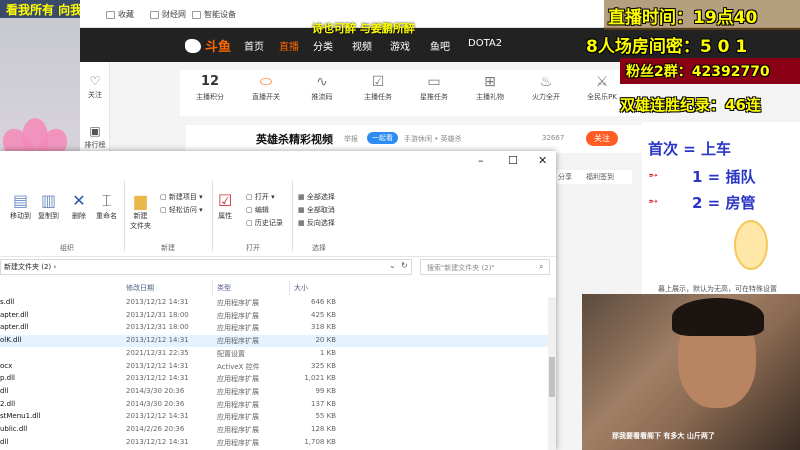 This screenshot has height=450, width=800. What do you see at coordinates (320, 378) in the screenshot?
I see `file-size: 1,021 KB` at bounding box center [320, 378].